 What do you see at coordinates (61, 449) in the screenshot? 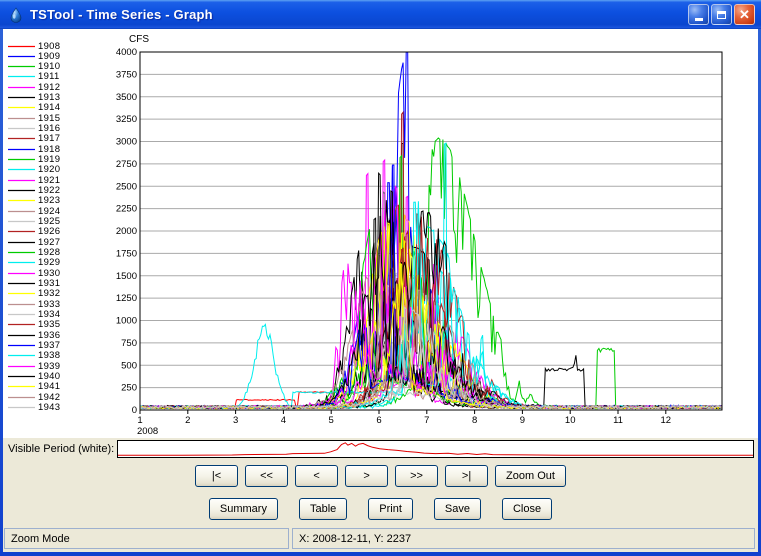
I see `visible-period-label: Visible Period (white):` at bounding box center [61, 449].